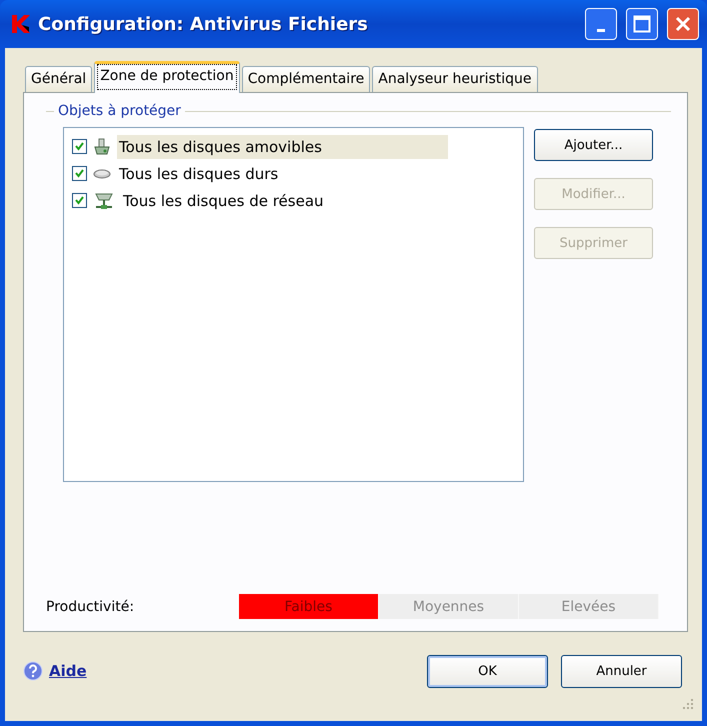 The width and height of the screenshot is (707, 726). I want to click on help-link: Aide, so click(68, 671).